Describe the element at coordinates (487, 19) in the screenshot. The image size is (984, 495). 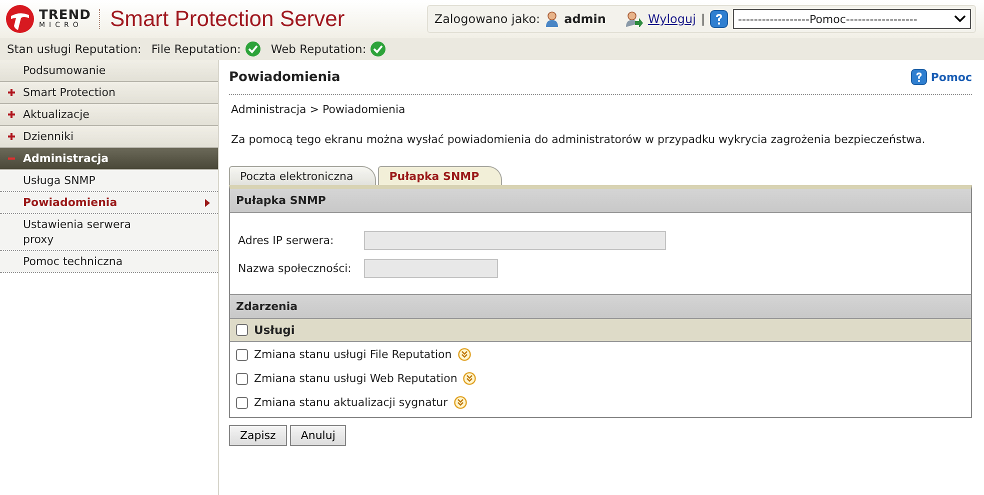
I see `logged-in-label: Zalogowano jako:` at that location.